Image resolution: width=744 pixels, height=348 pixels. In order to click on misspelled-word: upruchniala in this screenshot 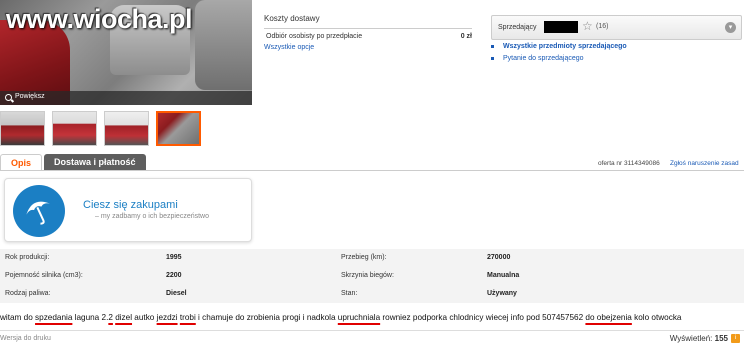, I will do `click(359, 317)`.